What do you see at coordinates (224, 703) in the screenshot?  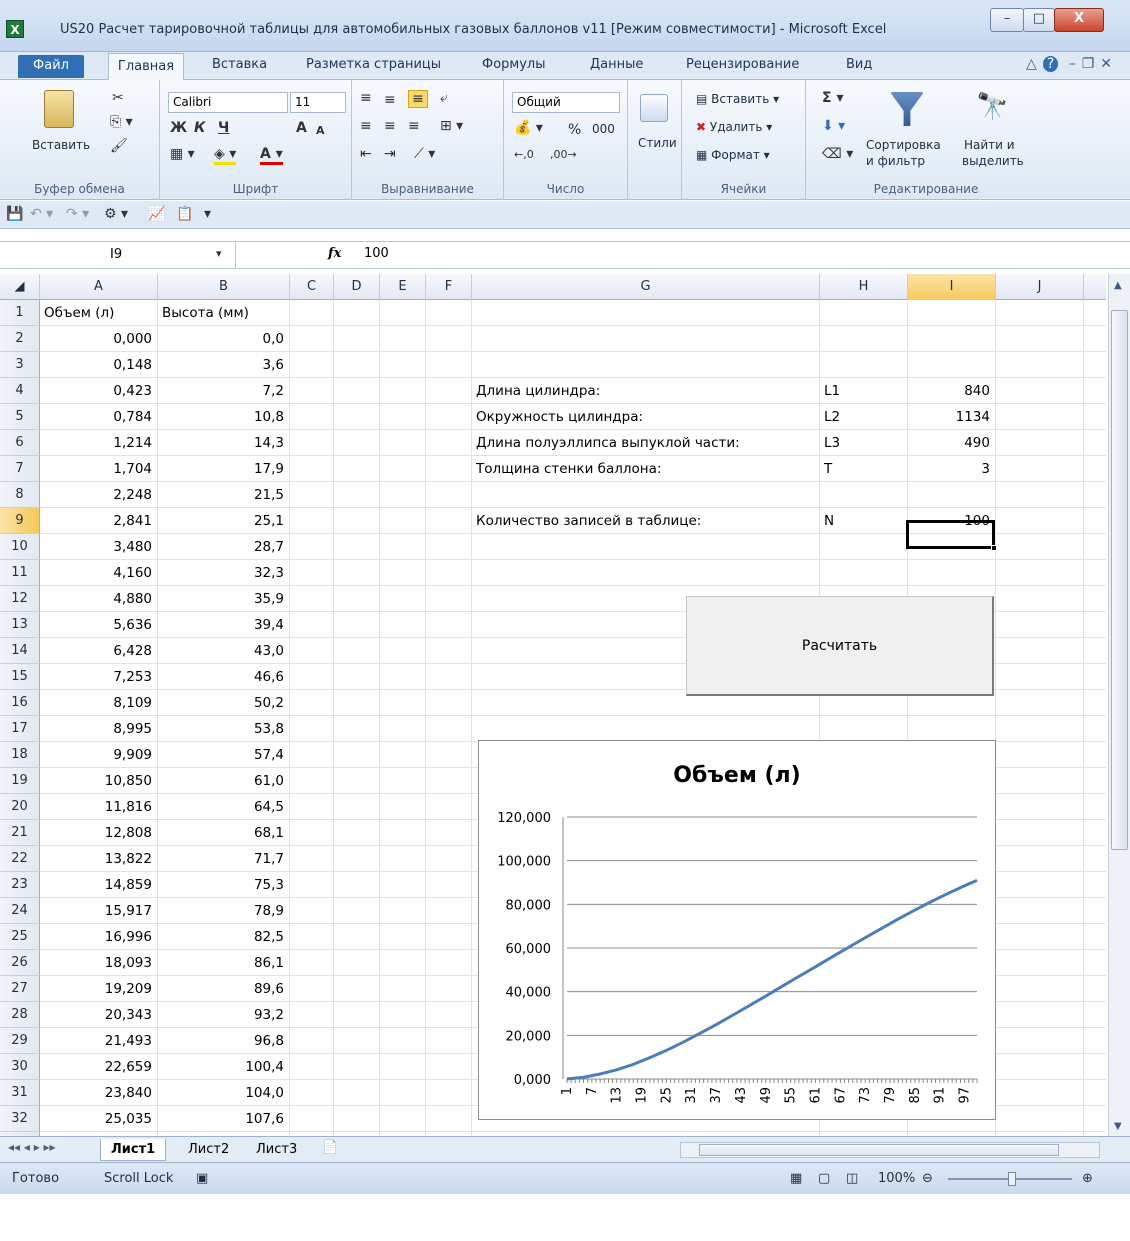 I see `cell-height: 50,2` at bounding box center [224, 703].